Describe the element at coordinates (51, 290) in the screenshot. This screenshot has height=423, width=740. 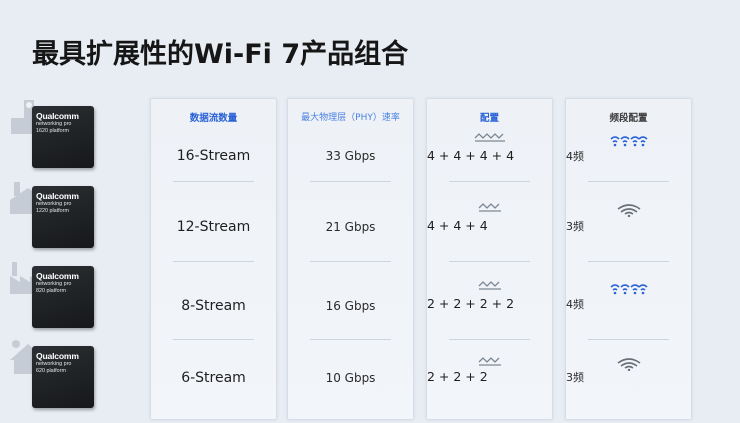
I see `chip-line2: 820 platform` at that location.